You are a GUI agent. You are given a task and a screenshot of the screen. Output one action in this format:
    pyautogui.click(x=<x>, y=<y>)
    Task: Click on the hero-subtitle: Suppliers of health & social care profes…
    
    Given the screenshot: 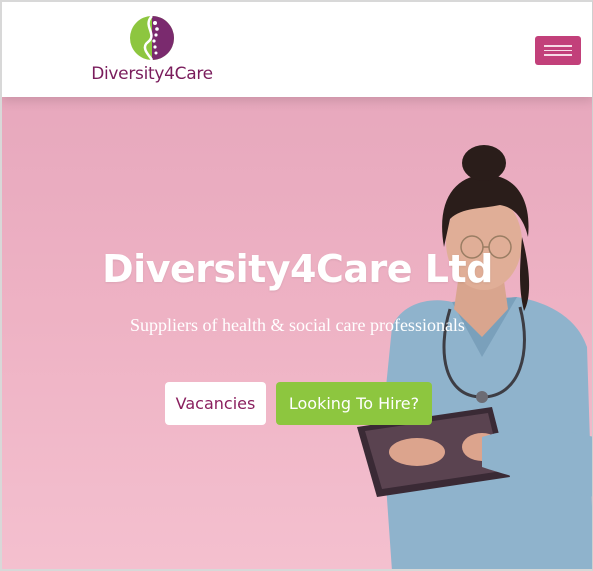 What is the action you would take?
    pyautogui.click(x=297, y=325)
    